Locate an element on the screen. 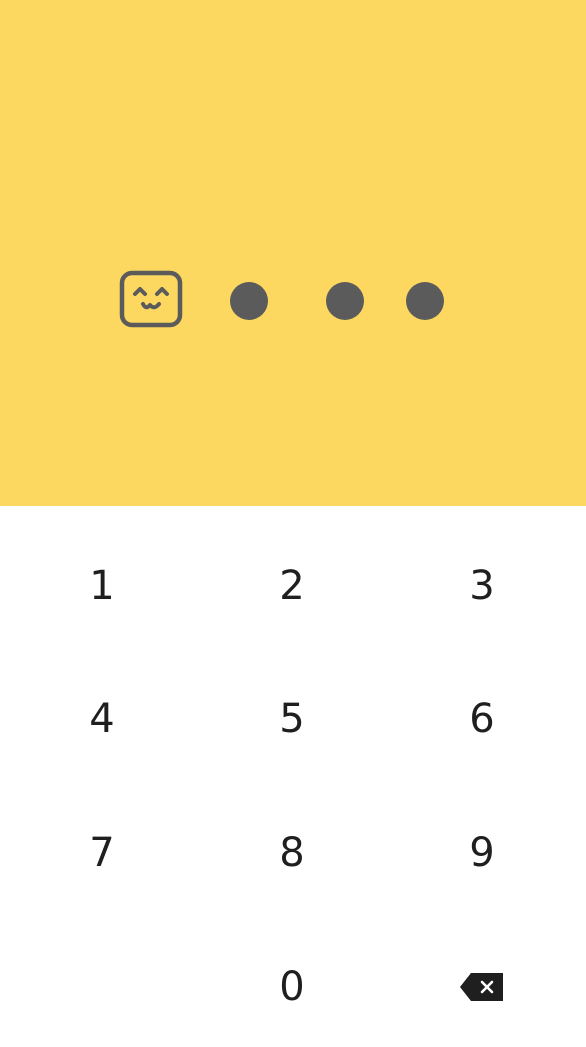 The image size is (586, 1047). key-7: 7 is located at coordinates (102, 853).